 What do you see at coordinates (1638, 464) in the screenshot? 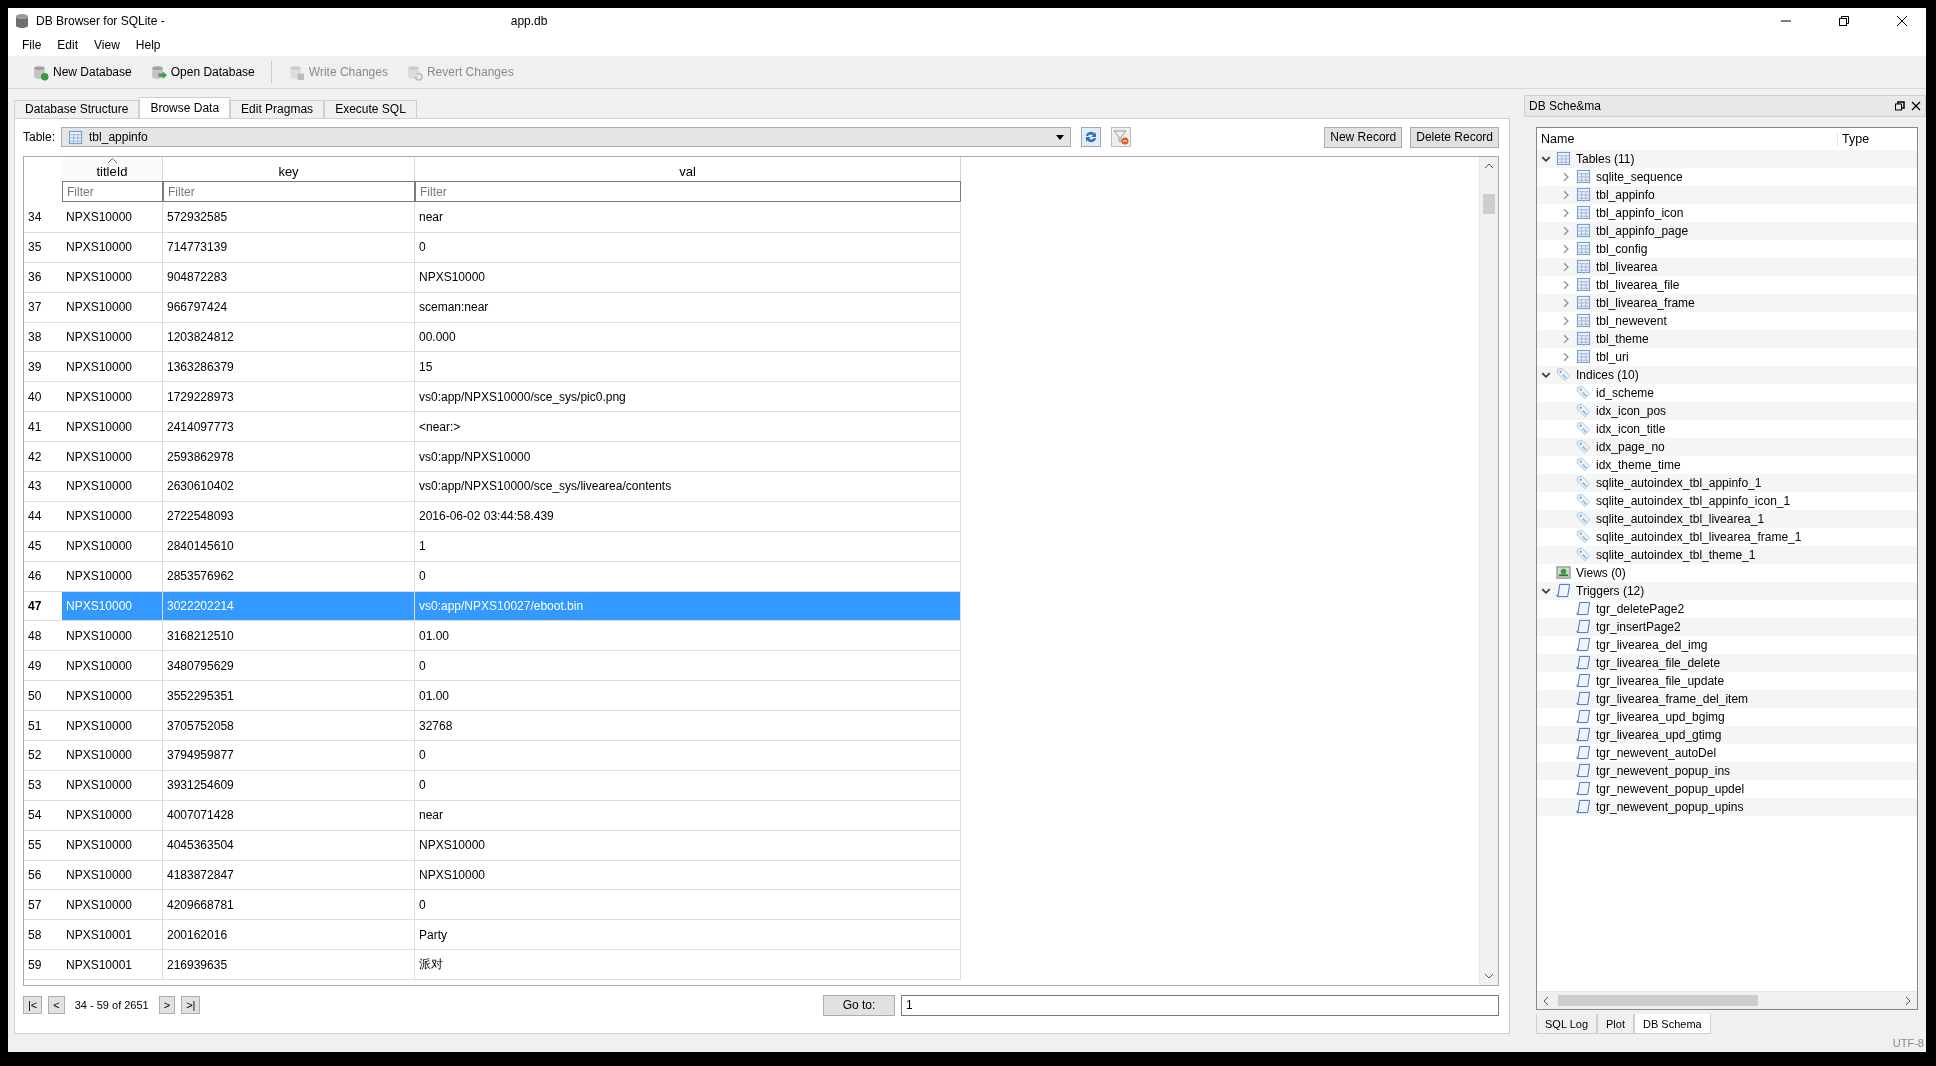
I see `tree-item: idx_theme_time` at bounding box center [1638, 464].